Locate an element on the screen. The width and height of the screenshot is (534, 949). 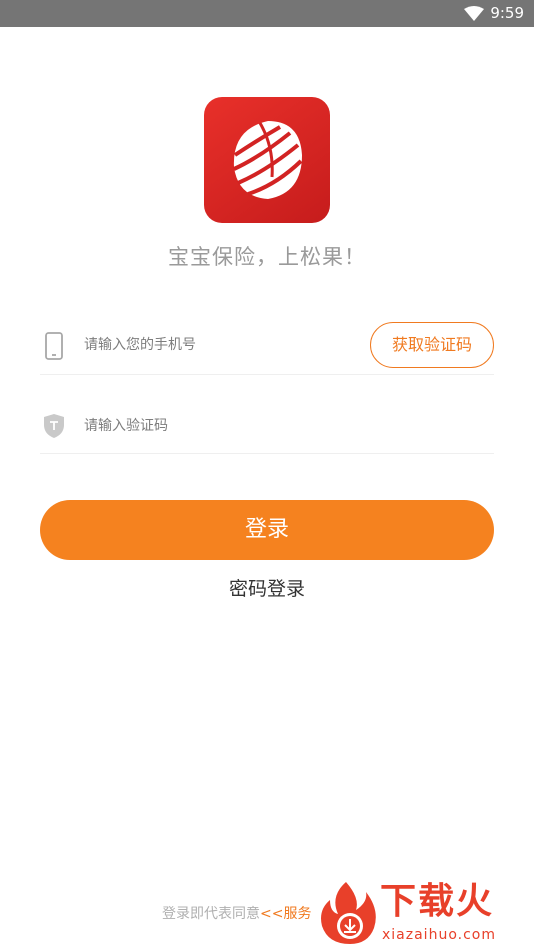
wifi-icon is located at coordinates (474, 13).